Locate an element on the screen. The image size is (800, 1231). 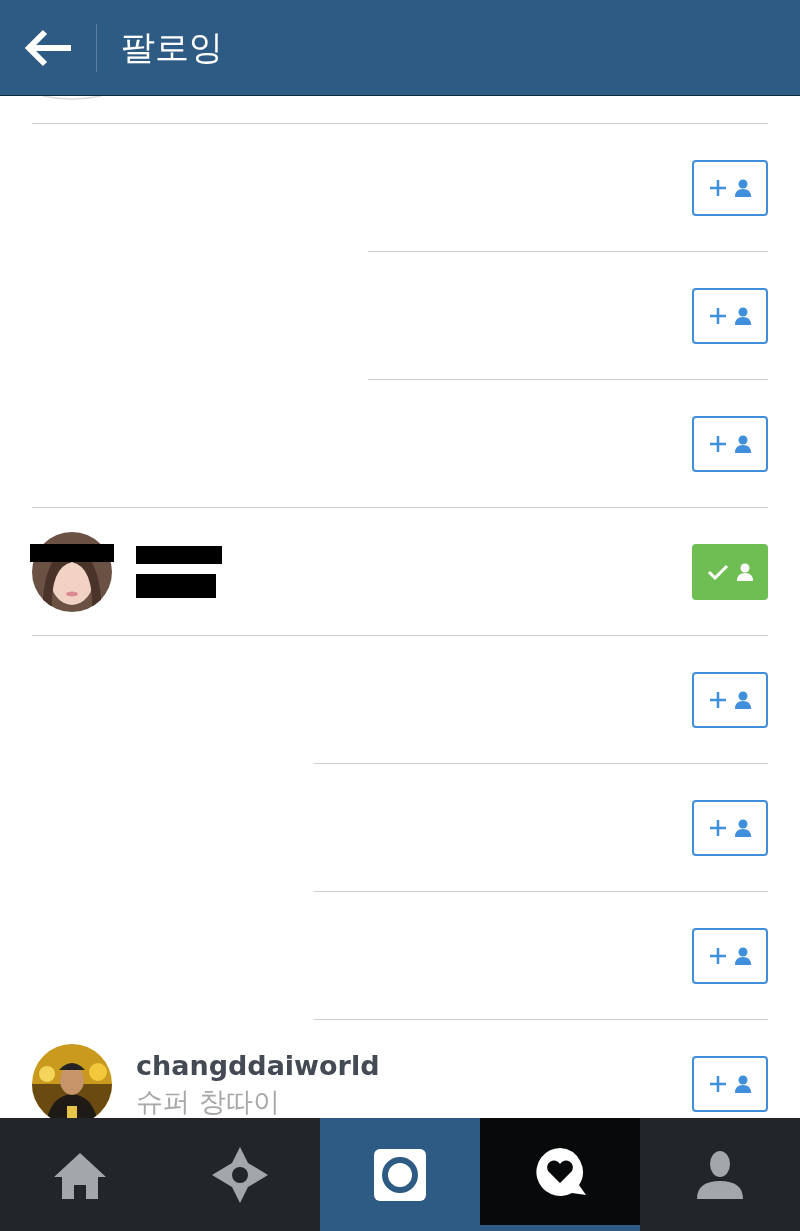
heart-bubble-icon is located at coordinates (560, 1171).